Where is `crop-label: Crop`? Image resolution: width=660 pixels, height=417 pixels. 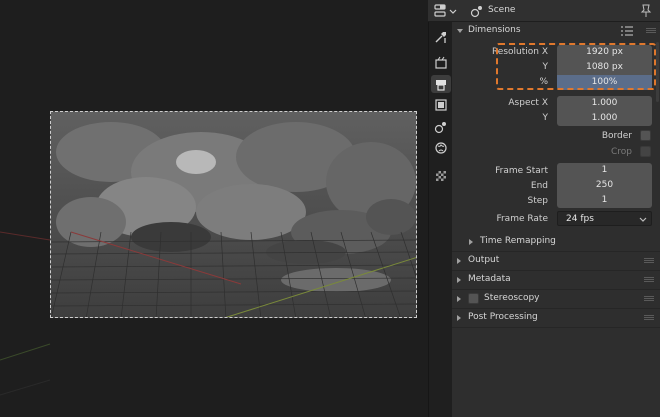 crop-label: Crop is located at coordinates (621, 152).